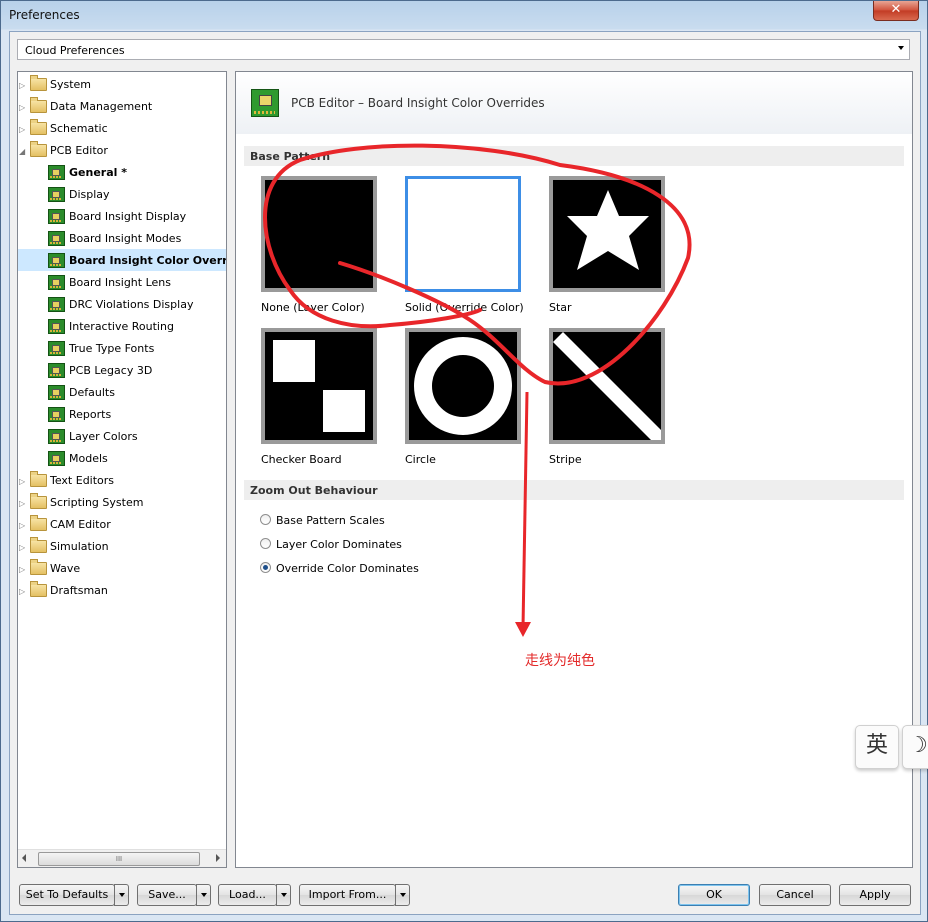 Image resolution: width=928 pixels, height=922 pixels. What do you see at coordinates (877, 747) in the screenshot?
I see `ime-language-button: 英` at bounding box center [877, 747].